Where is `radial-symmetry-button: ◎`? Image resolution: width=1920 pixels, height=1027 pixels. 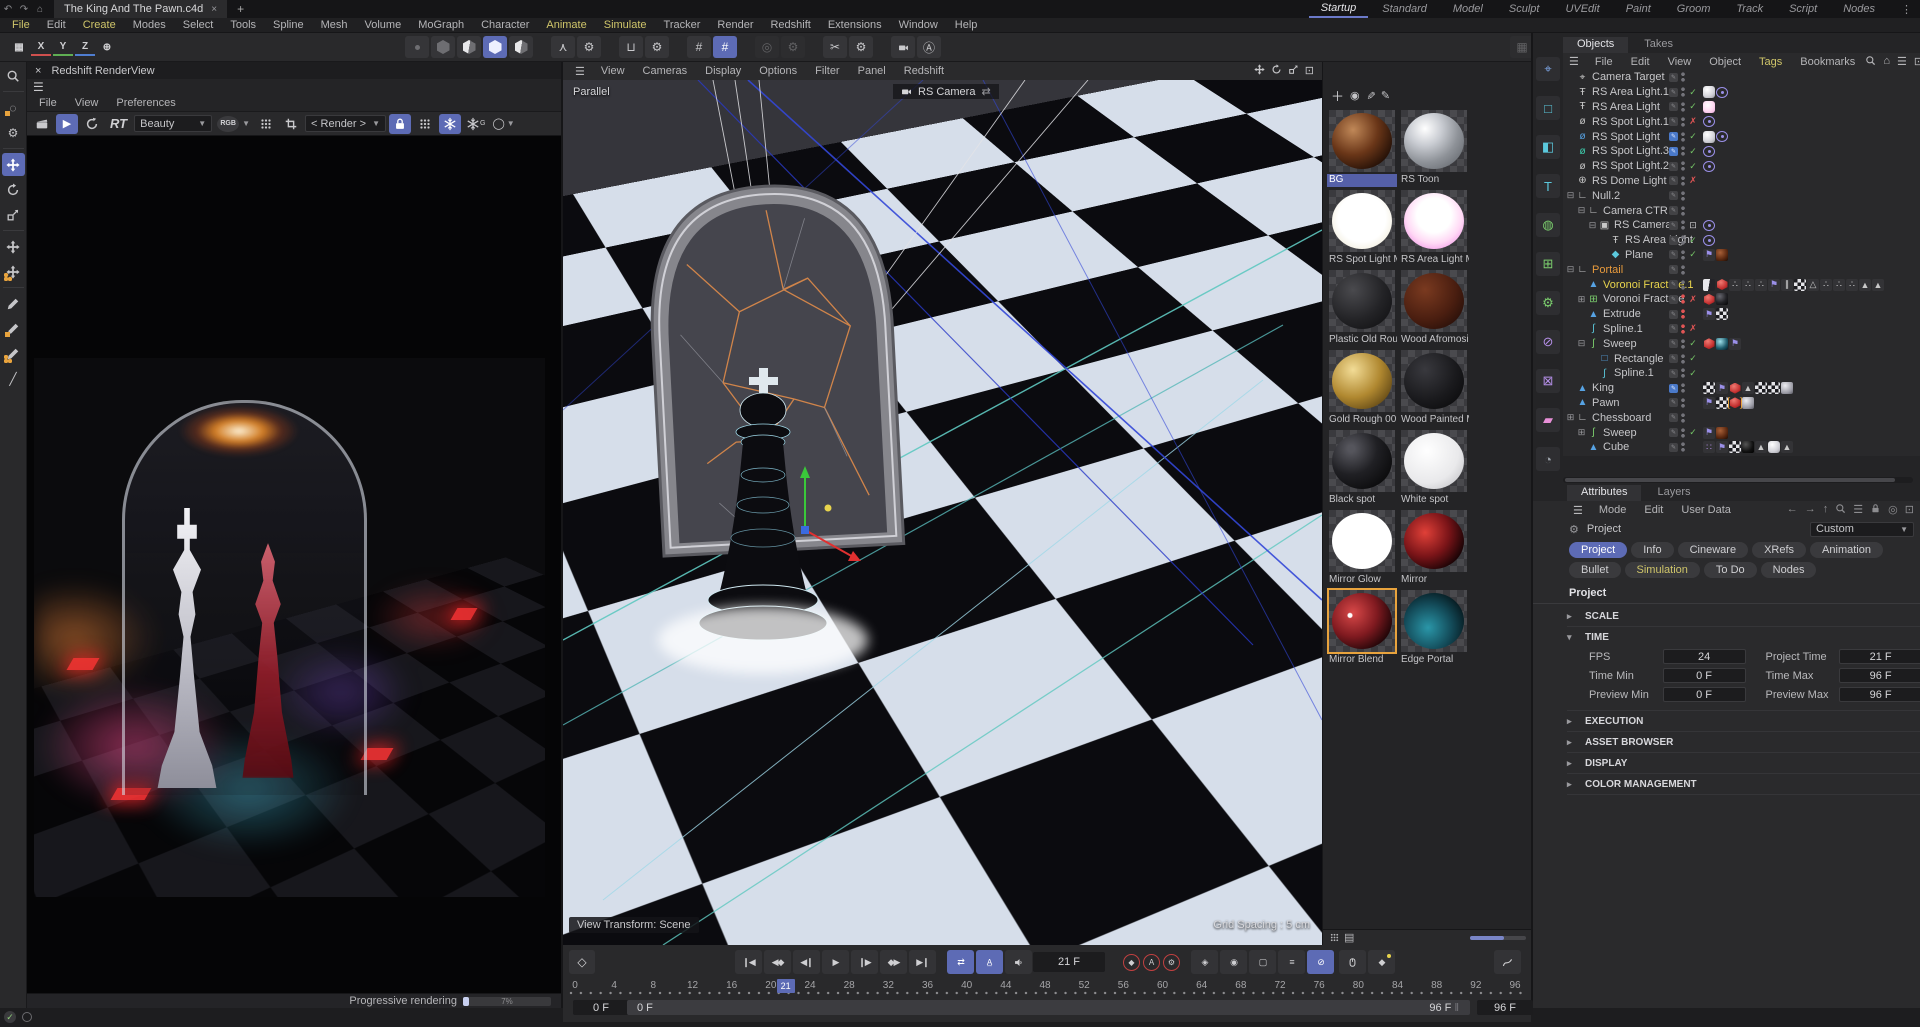 radial-symmetry-button: ◎ is located at coordinates (767, 47).